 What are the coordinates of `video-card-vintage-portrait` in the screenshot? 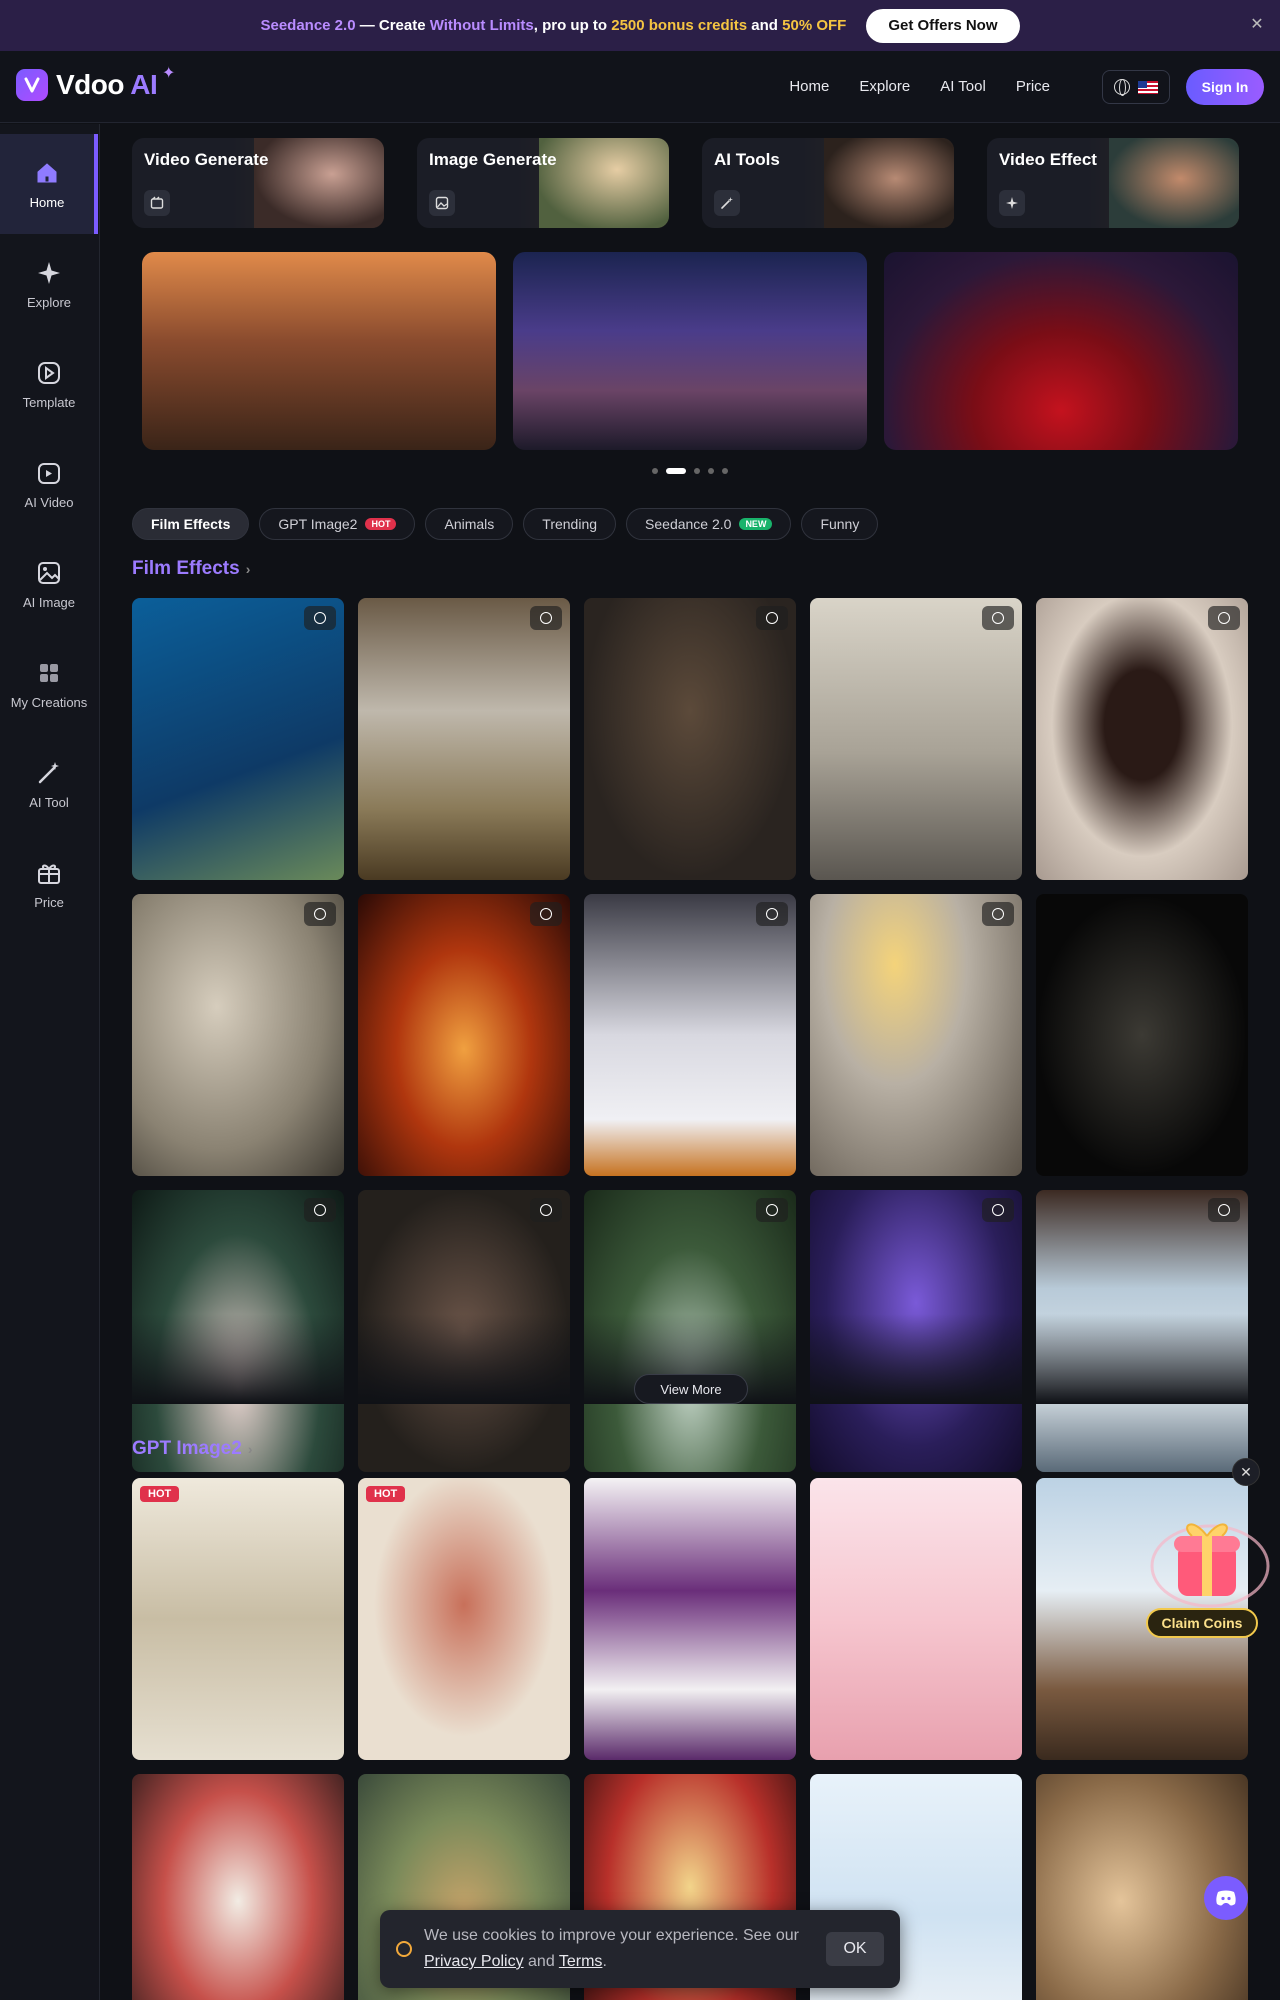 It's located at (916, 739).